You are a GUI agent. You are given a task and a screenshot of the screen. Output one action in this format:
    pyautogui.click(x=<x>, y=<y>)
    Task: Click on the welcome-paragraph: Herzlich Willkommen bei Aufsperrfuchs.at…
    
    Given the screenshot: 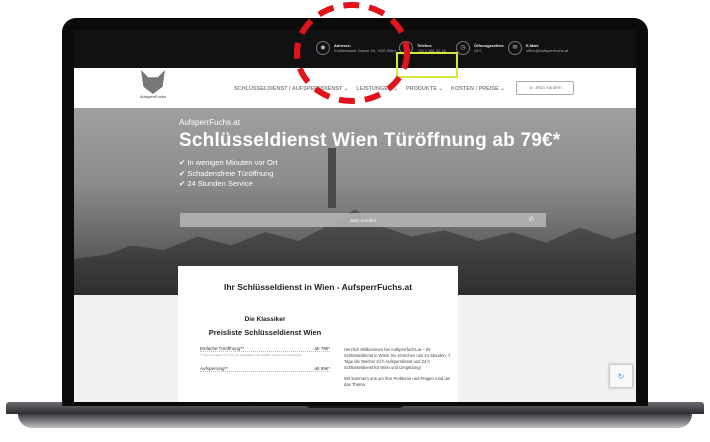 What is the action you would take?
    pyautogui.click(x=397, y=358)
    